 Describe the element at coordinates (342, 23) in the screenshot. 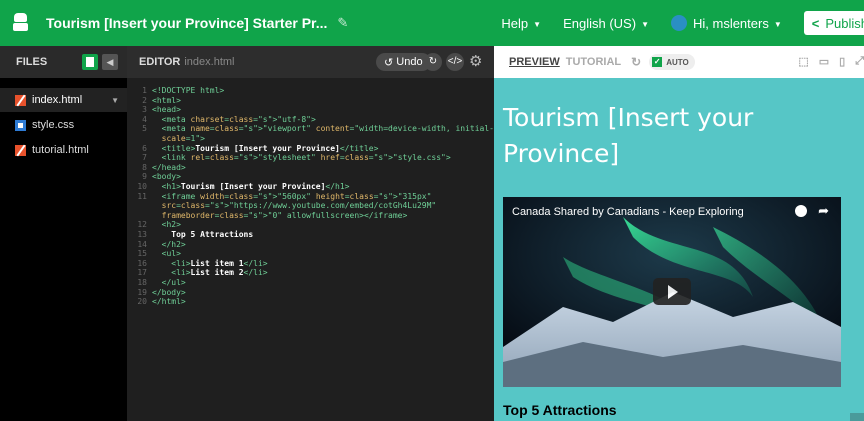

I see `edit-pencil-icon: ✎` at that location.